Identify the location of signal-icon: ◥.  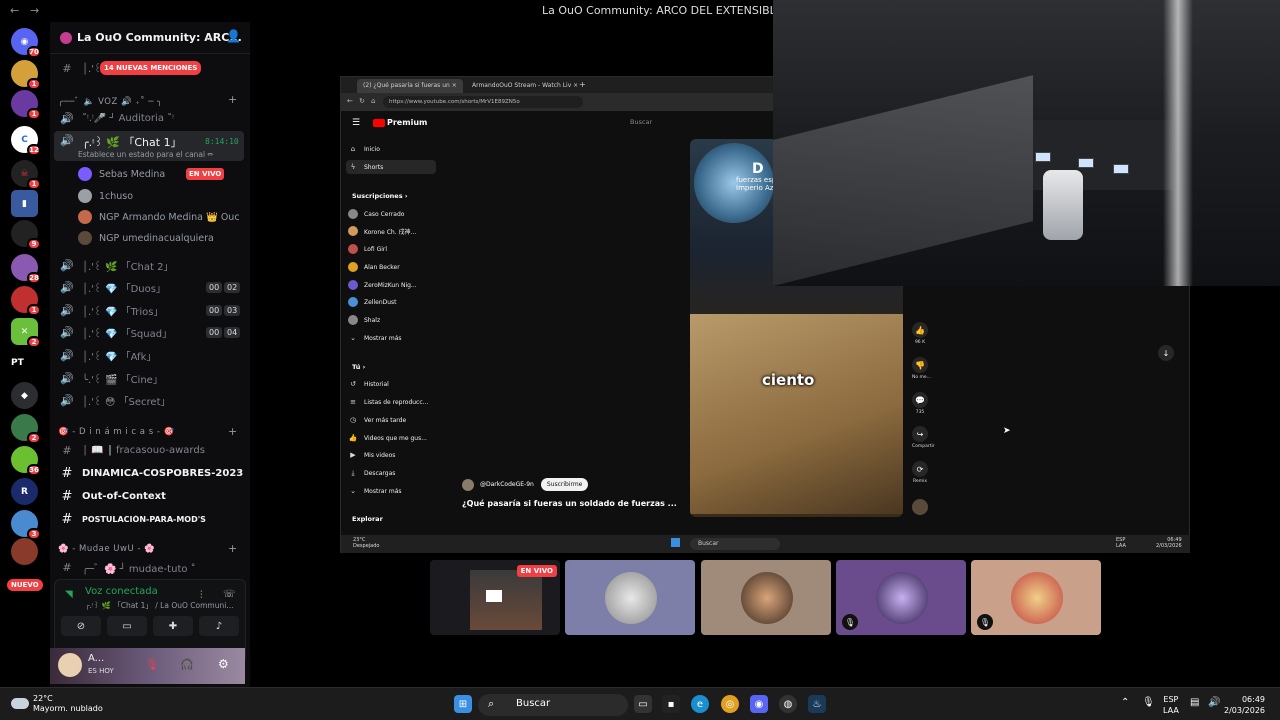
(69, 594).